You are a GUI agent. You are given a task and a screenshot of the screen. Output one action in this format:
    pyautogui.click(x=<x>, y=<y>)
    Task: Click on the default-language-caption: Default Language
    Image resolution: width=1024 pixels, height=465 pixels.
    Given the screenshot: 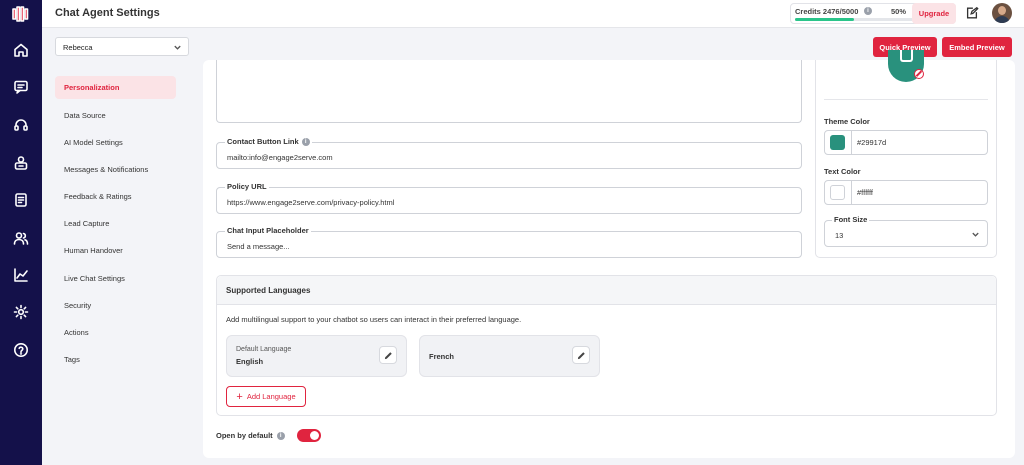 What is the action you would take?
    pyautogui.click(x=264, y=349)
    